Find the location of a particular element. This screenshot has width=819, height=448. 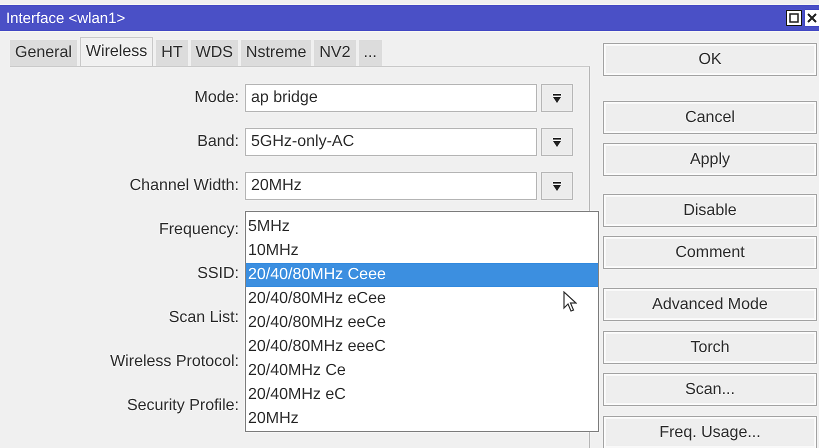

tab: General is located at coordinates (43, 53).